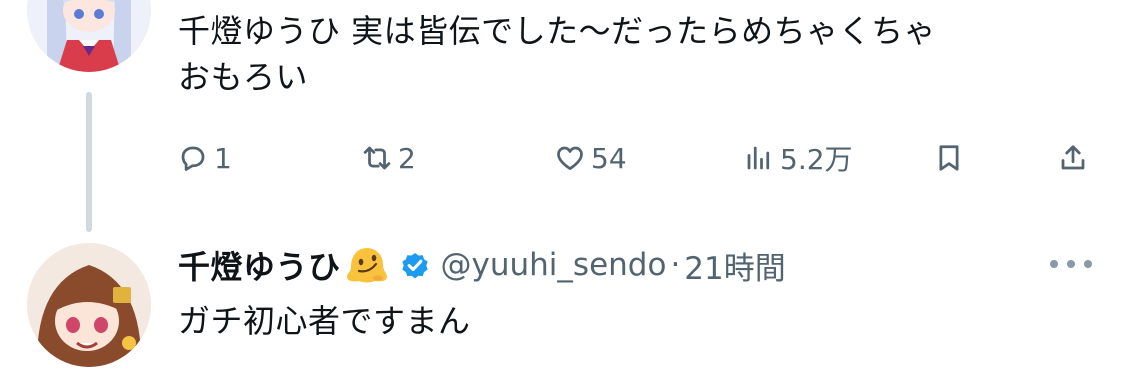 The width and height of the screenshot is (1124, 374). Describe the element at coordinates (407, 158) in the screenshot. I see `retweet-count: 2` at that location.